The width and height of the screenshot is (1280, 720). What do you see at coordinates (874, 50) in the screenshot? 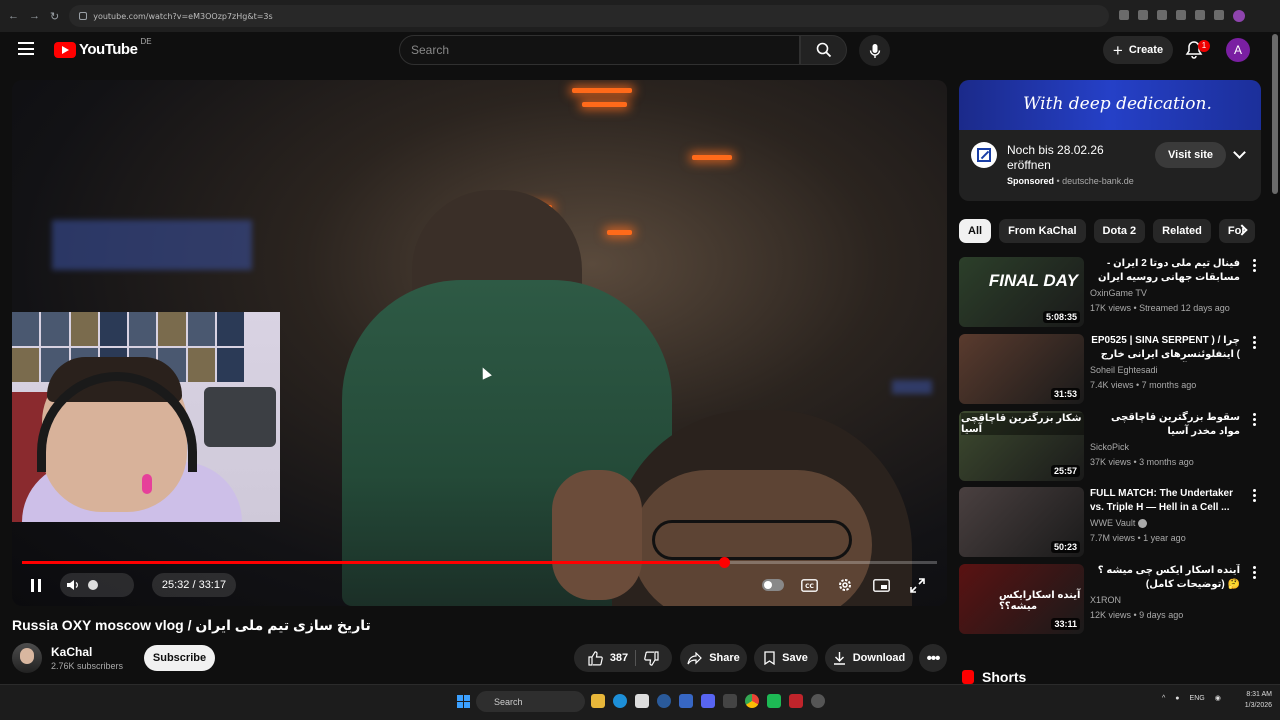
I see `voice-search-button` at bounding box center [874, 50].